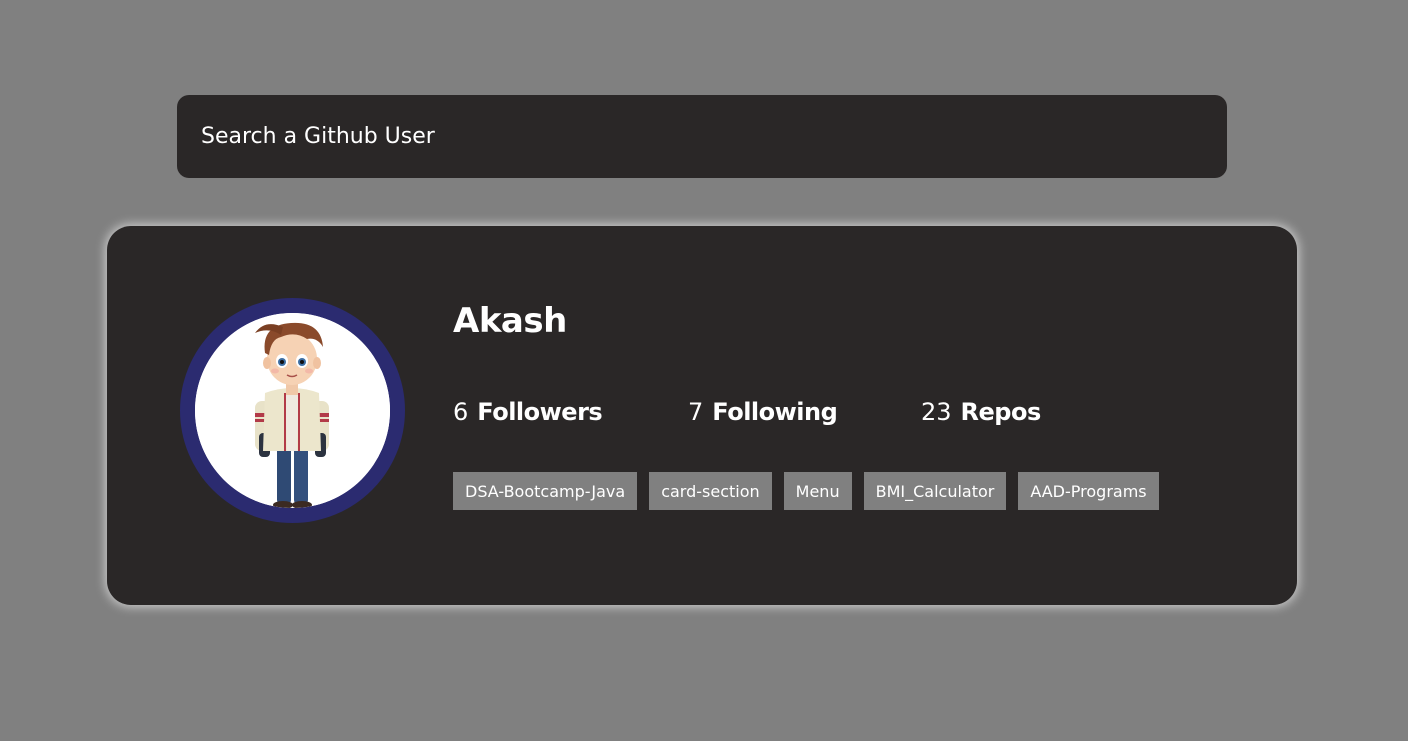  Describe the element at coordinates (935, 491) in the screenshot. I see `repo-link: BMI_Calculator` at that location.